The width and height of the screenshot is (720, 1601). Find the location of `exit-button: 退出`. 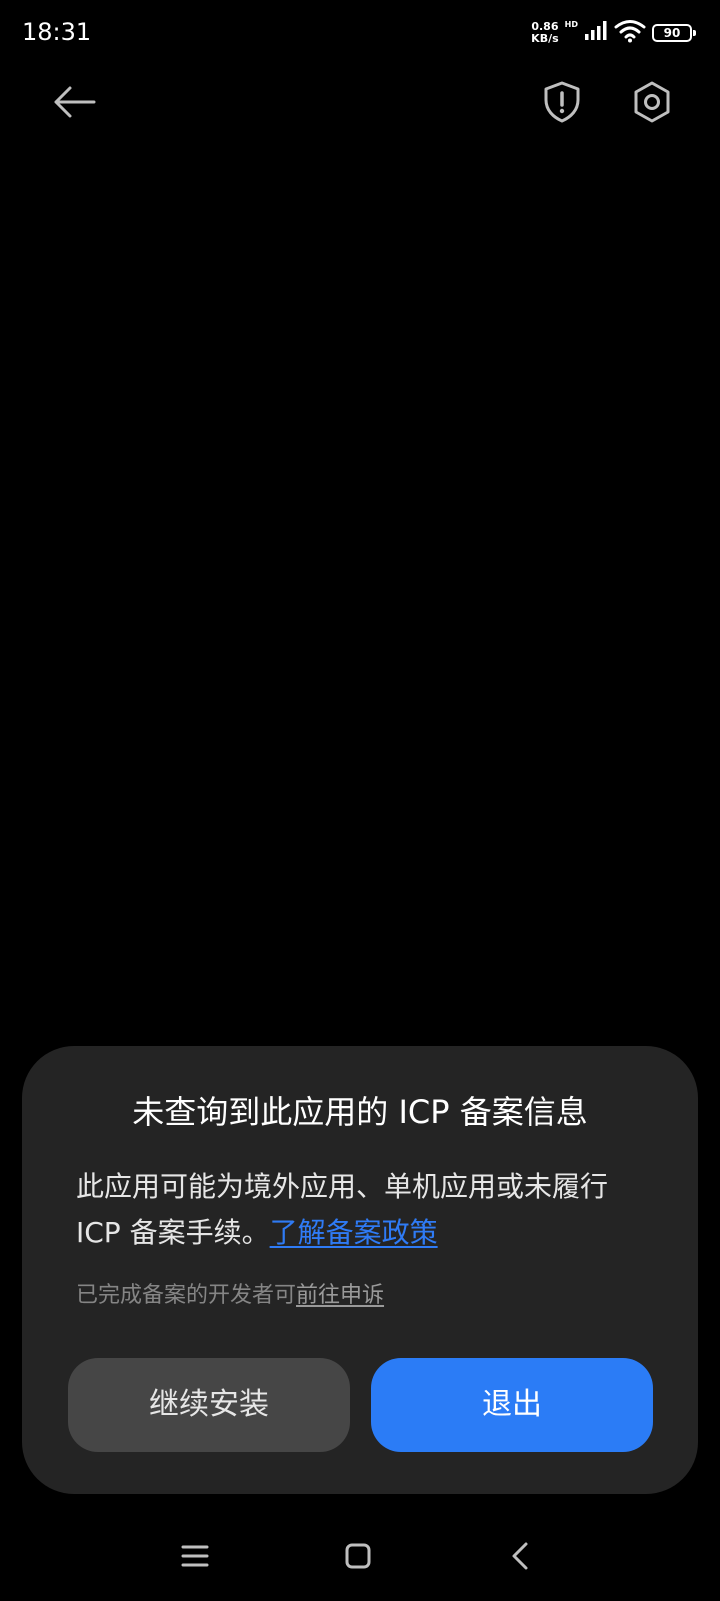

exit-button: 退出 is located at coordinates (512, 1405).